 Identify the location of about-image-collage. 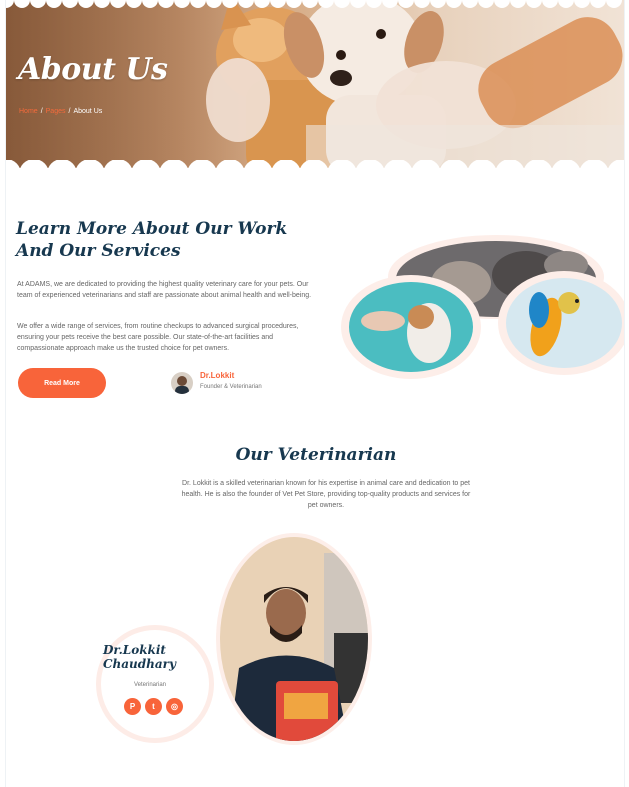
(482, 307).